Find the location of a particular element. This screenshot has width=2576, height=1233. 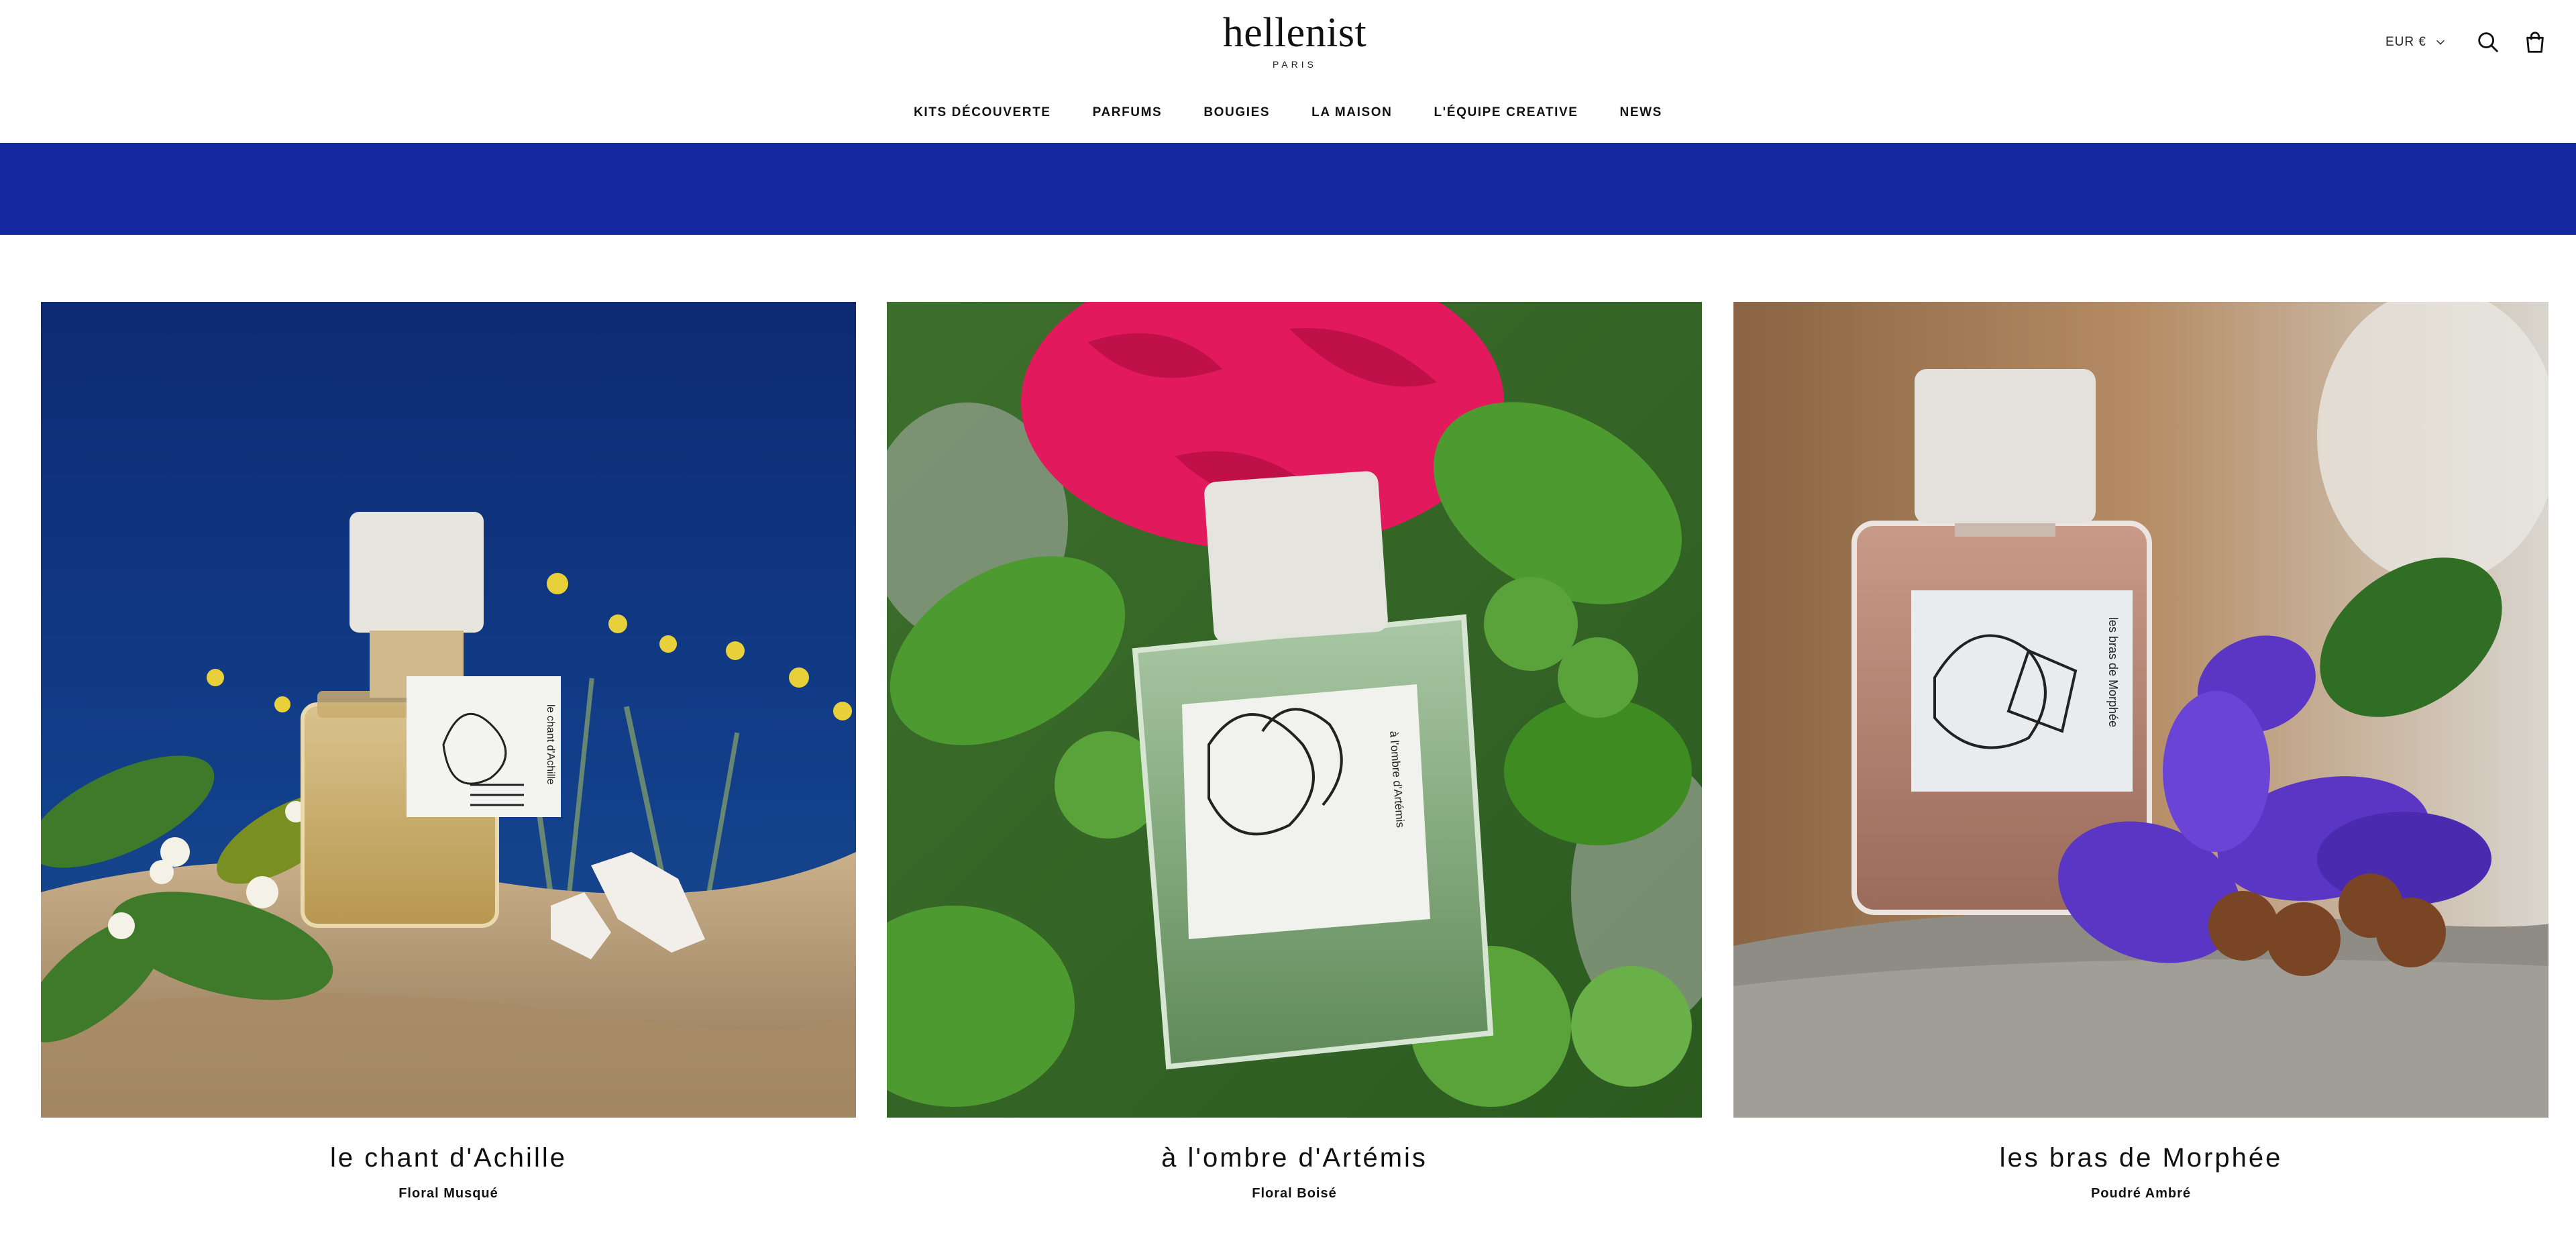

logo-wordmark: hellenist is located at coordinates (1294, 33).